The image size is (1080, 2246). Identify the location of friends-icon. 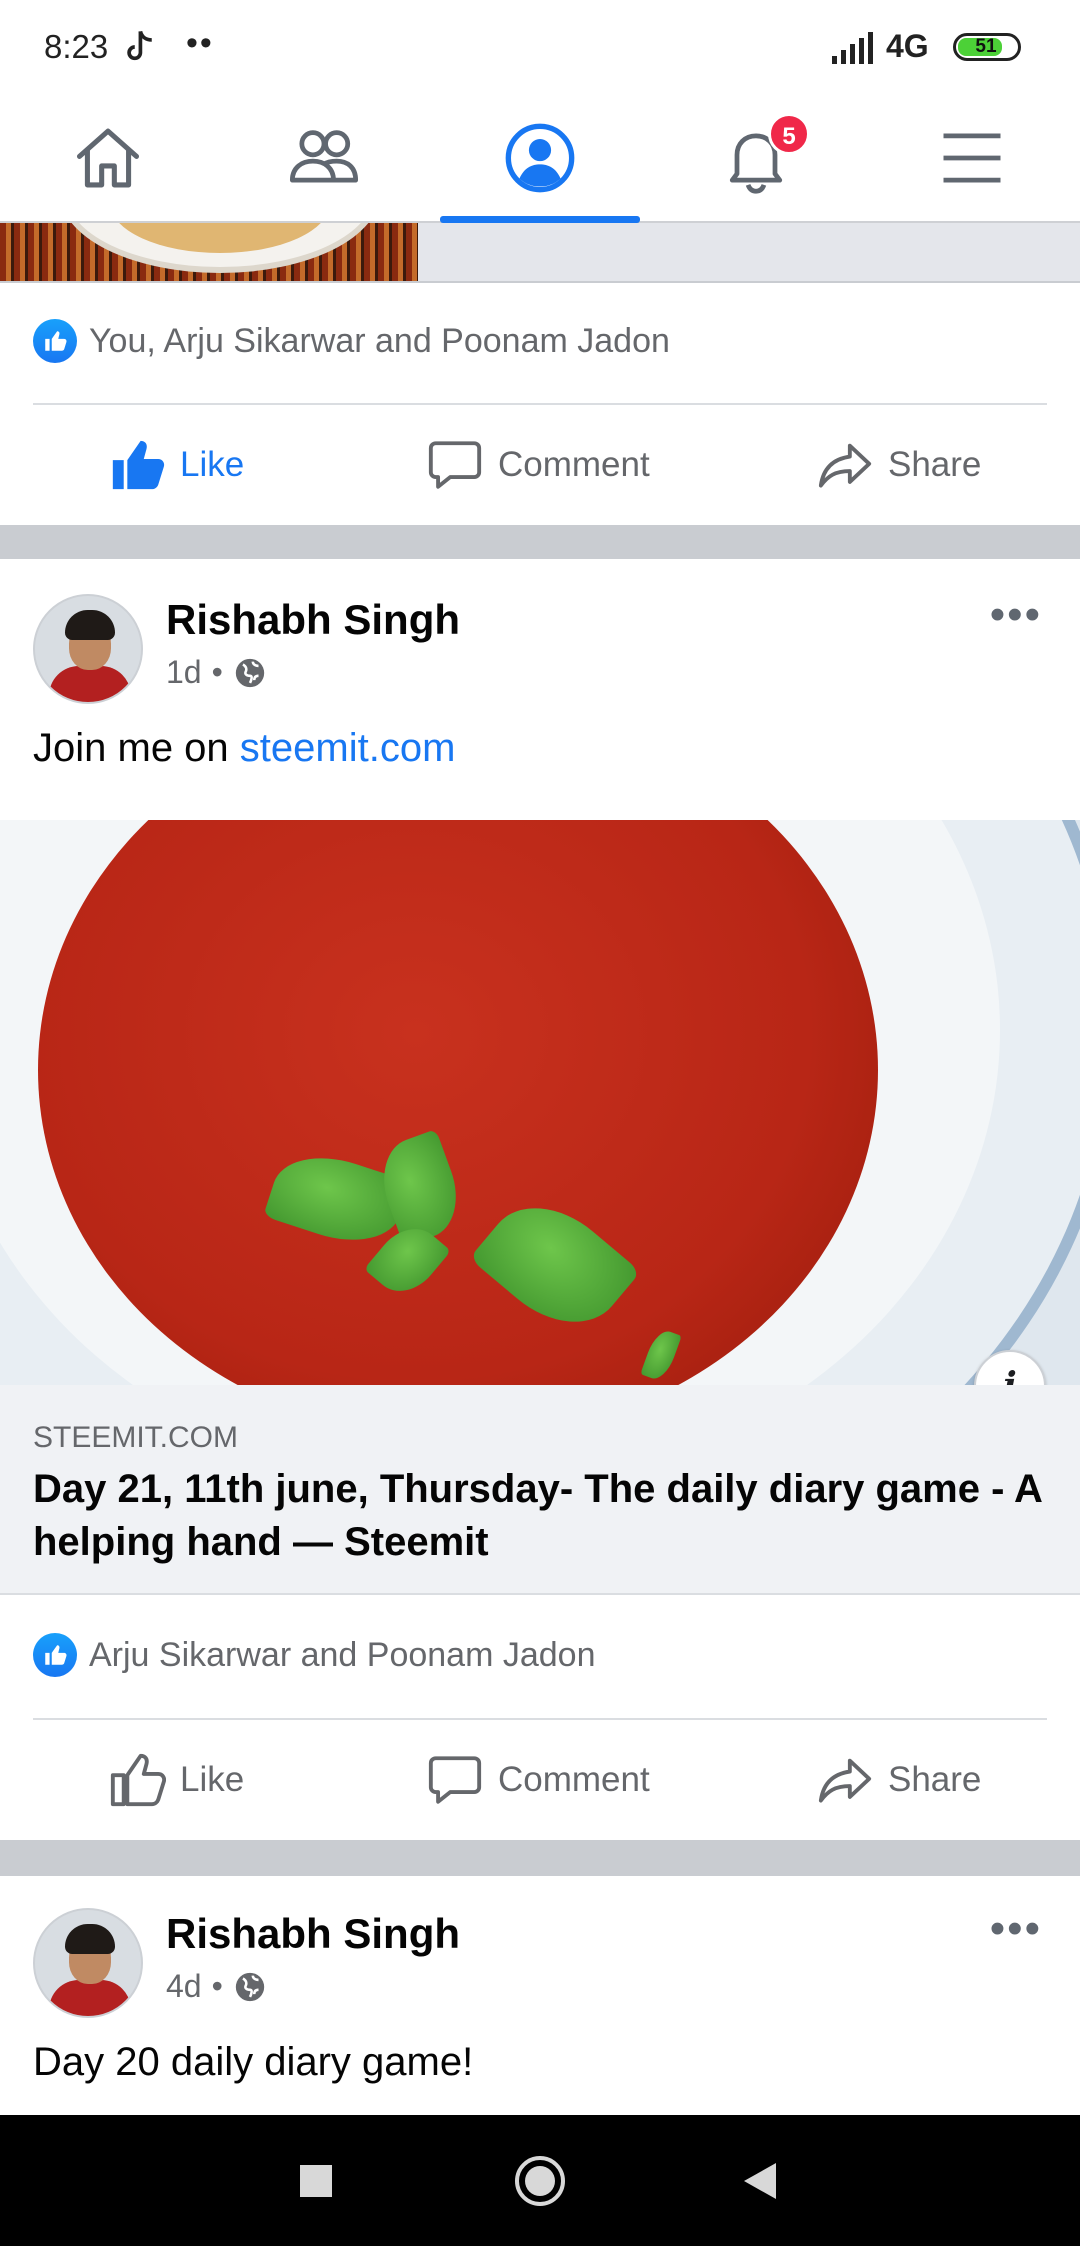
(324, 156).